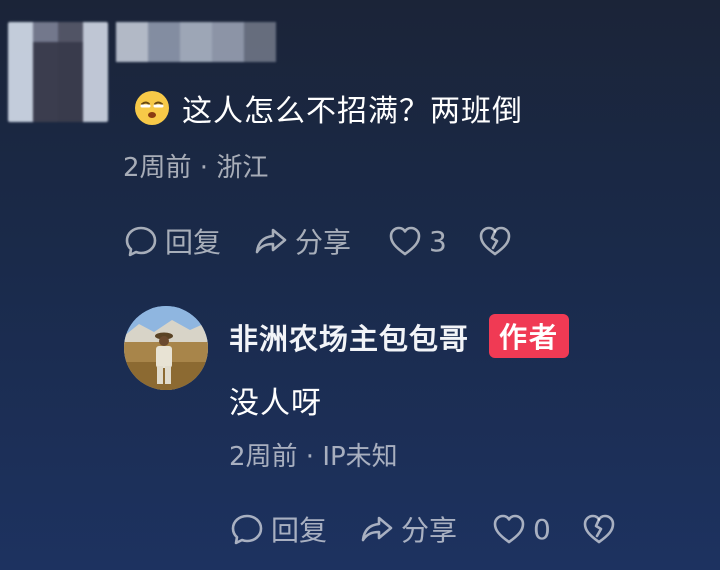 The height and width of the screenshot is (570, 720). Describe the element at coordinates (152, 108) in the screenshot. I see `unamused-face-icon` at that location.